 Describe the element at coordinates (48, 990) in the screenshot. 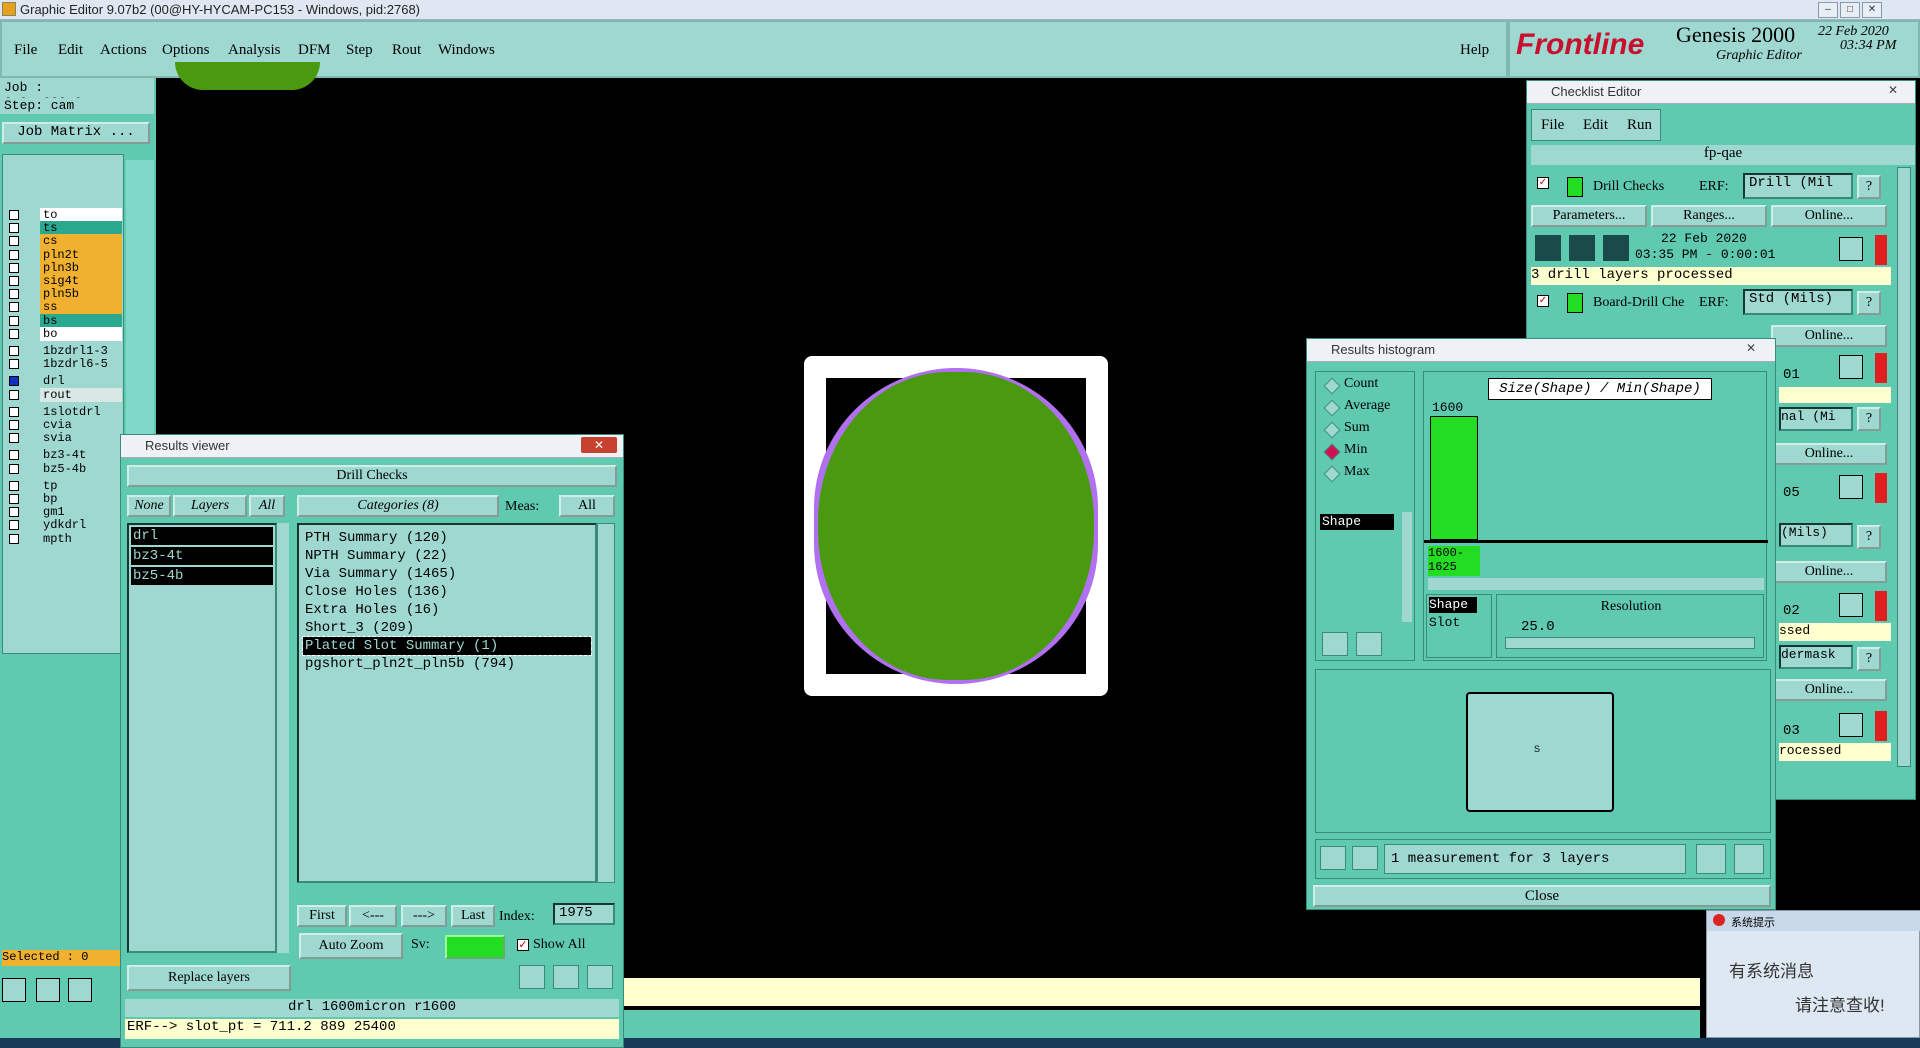

I see `measure-tool-icon` at that location.